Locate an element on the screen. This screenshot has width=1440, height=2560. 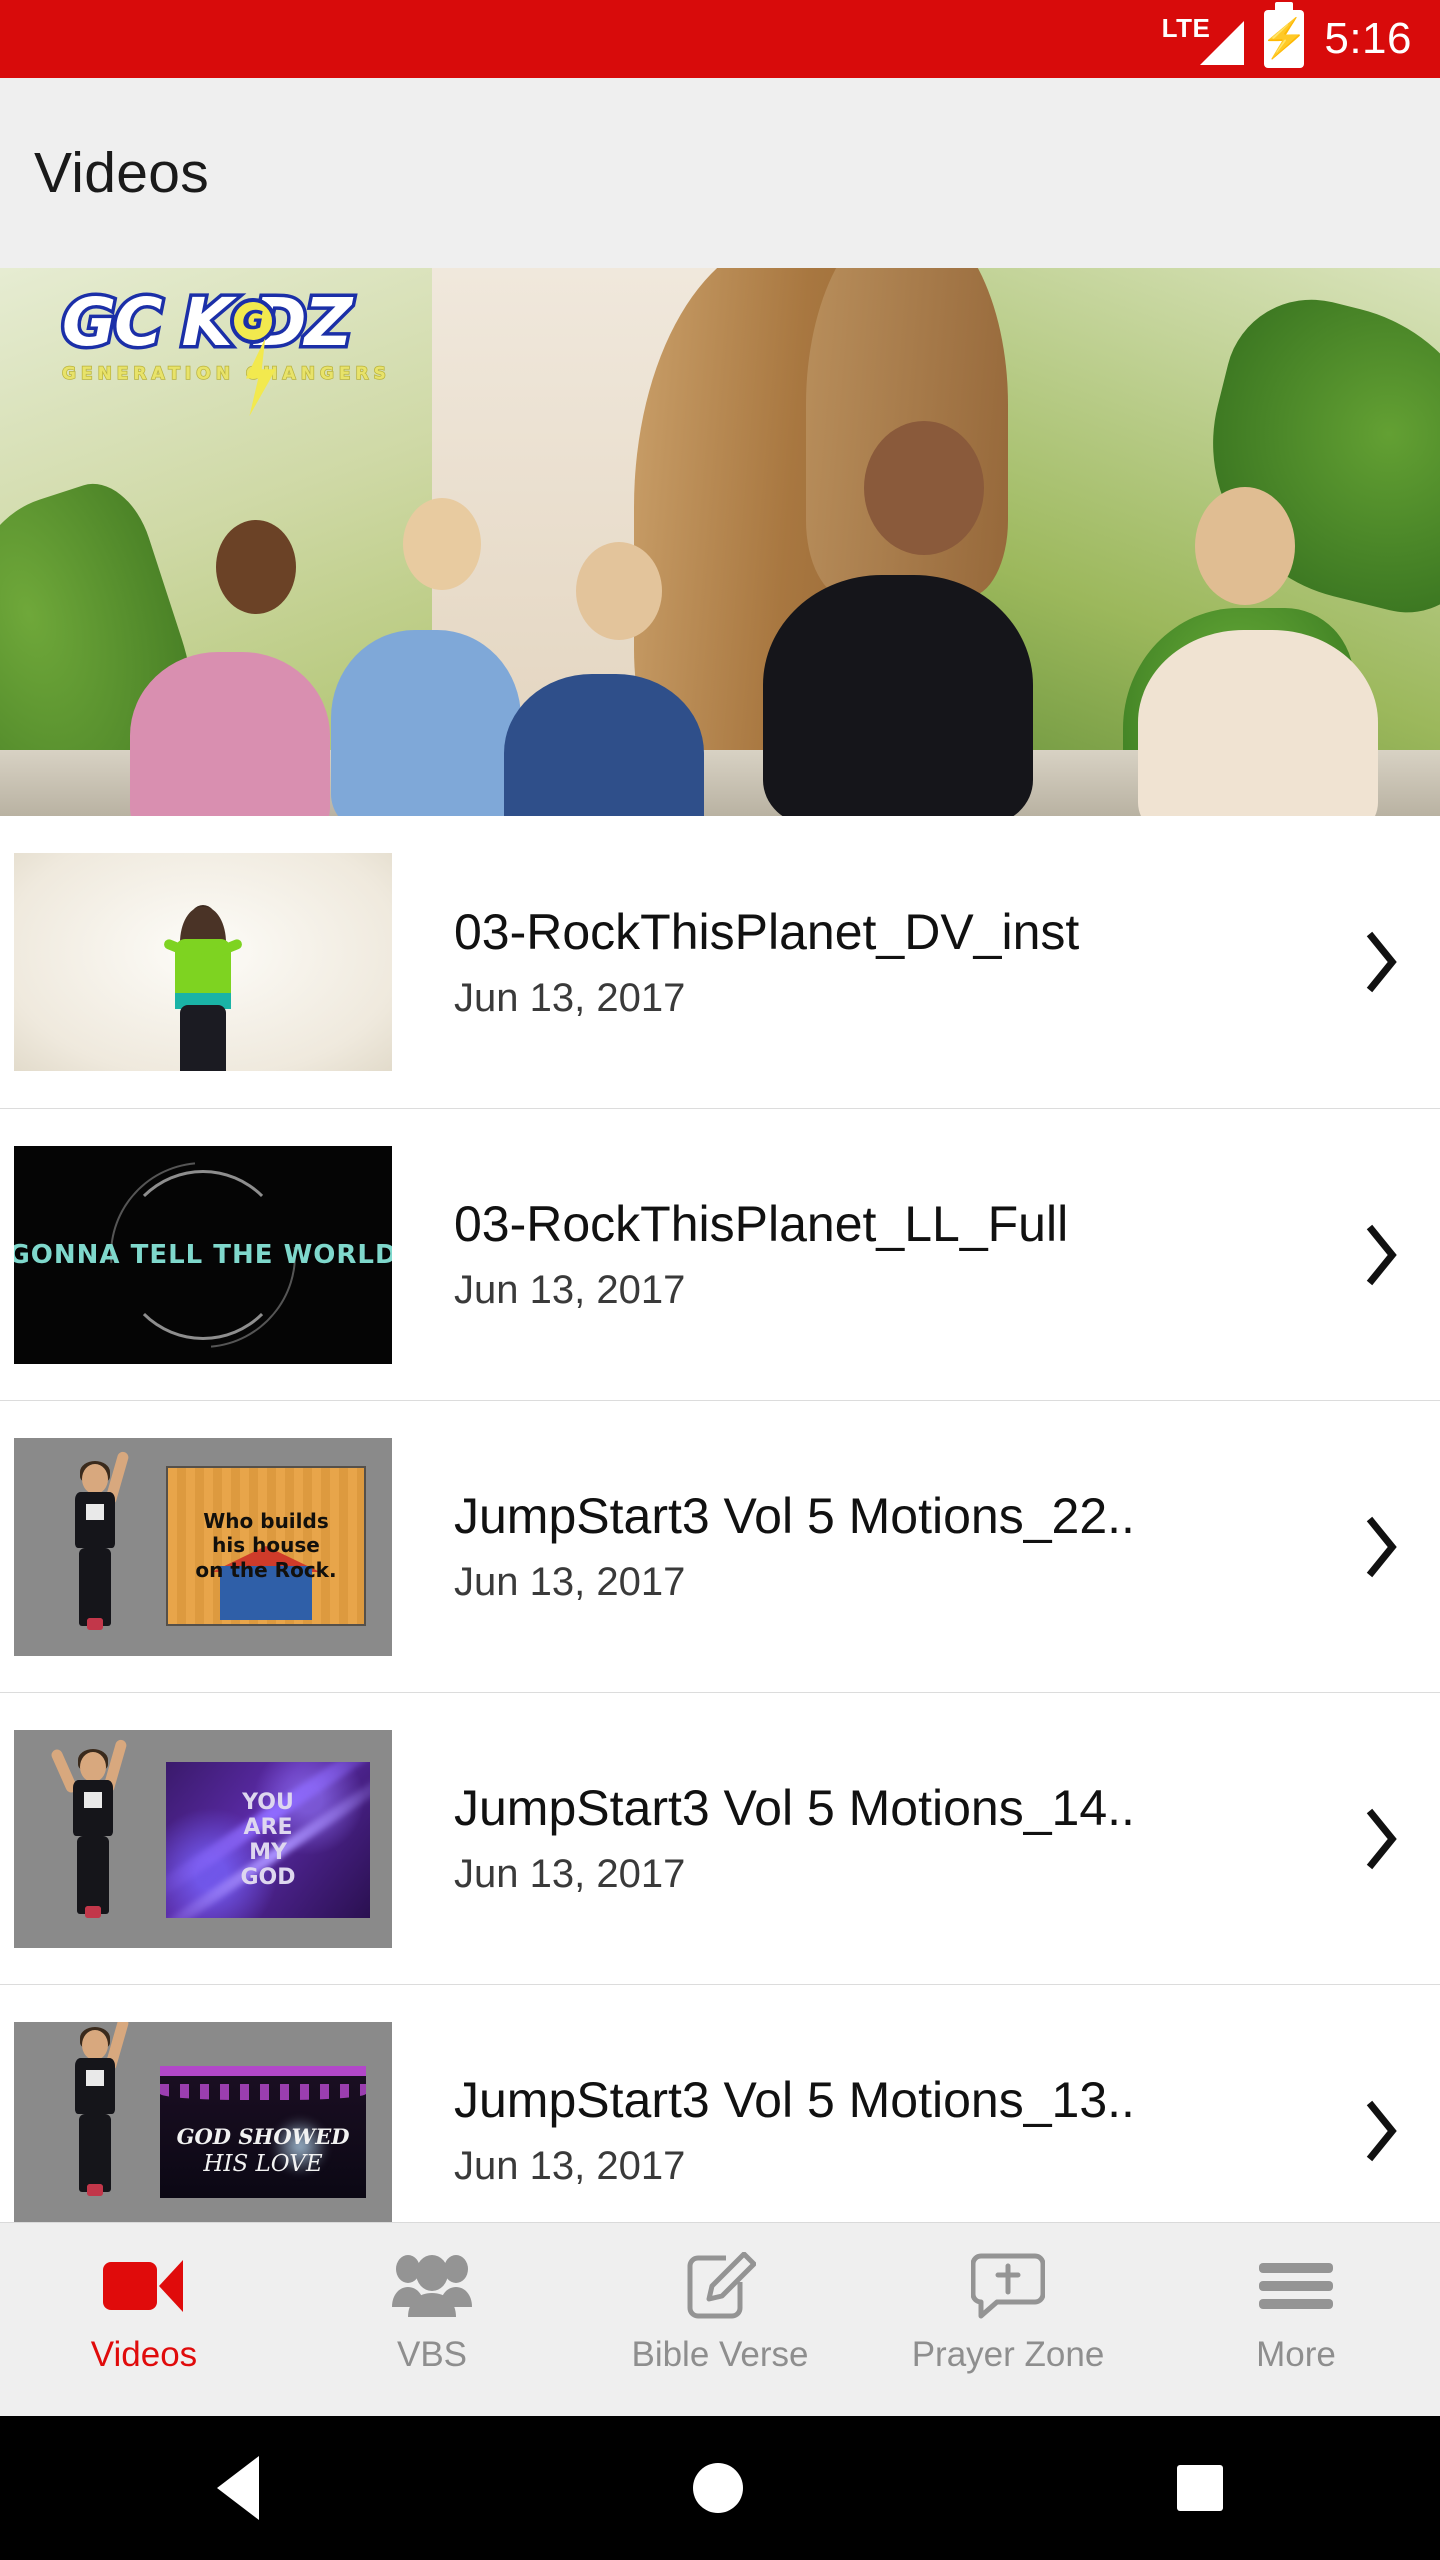
hamburger-menu-icon is located at coordinates (1296, 2286).